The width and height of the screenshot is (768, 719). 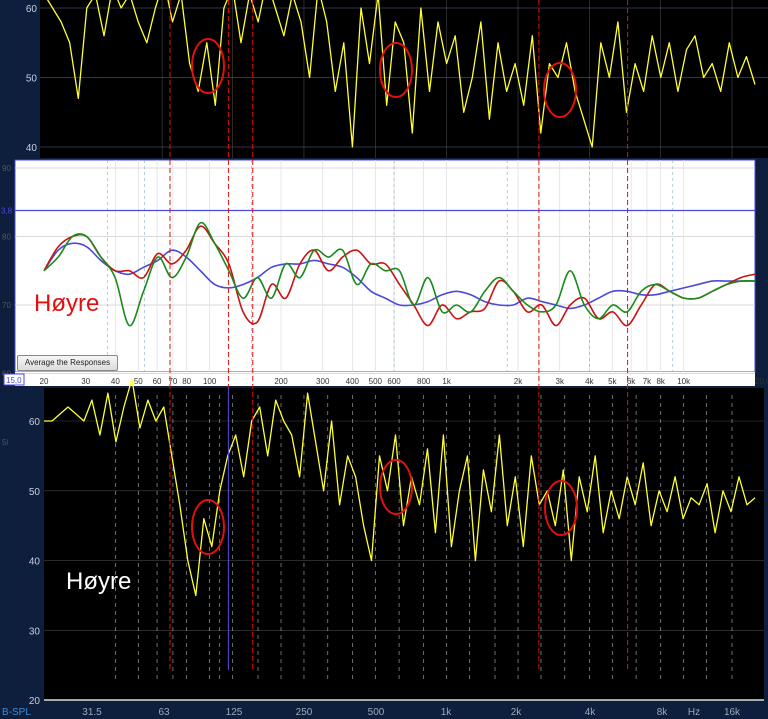 I want to click on annotation-middle: Høyre, so click(x=67, y=303).